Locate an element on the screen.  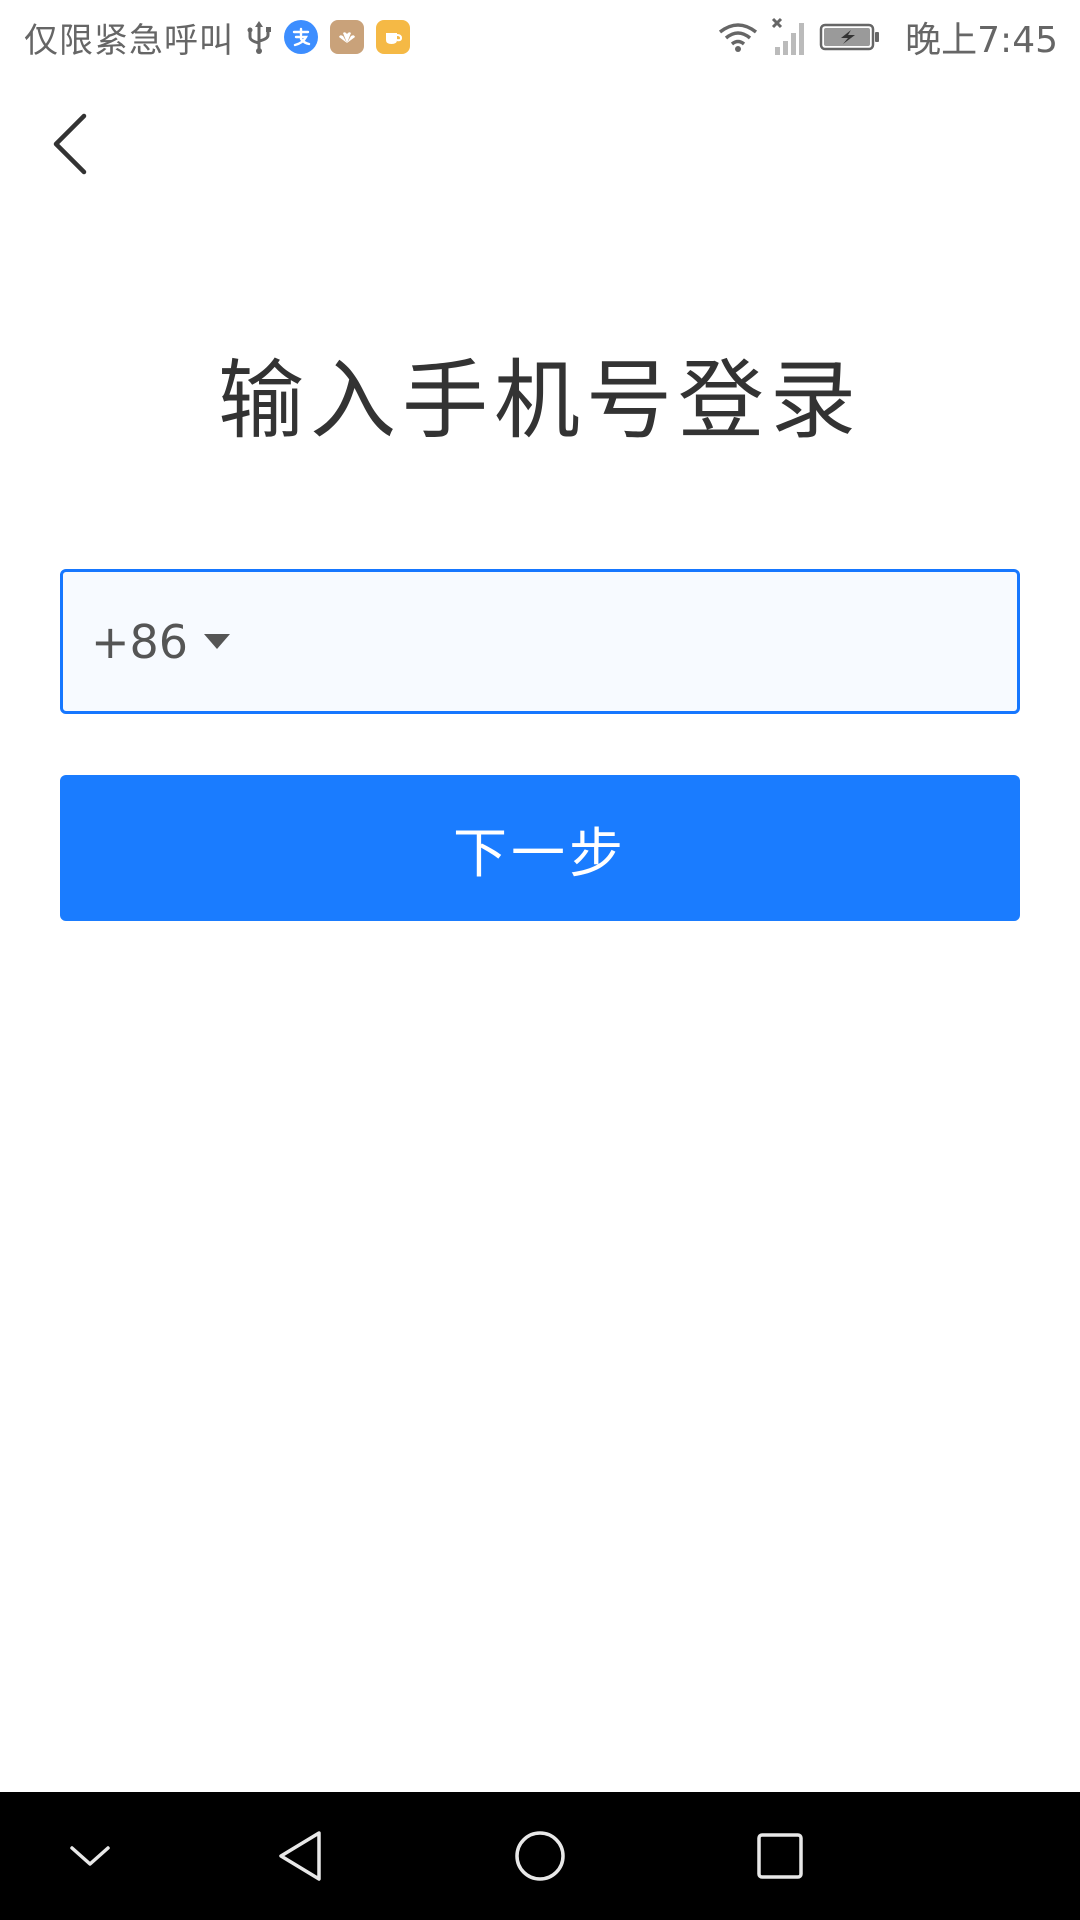
country-code-selector: +86 is located at coordinates (161, 641).